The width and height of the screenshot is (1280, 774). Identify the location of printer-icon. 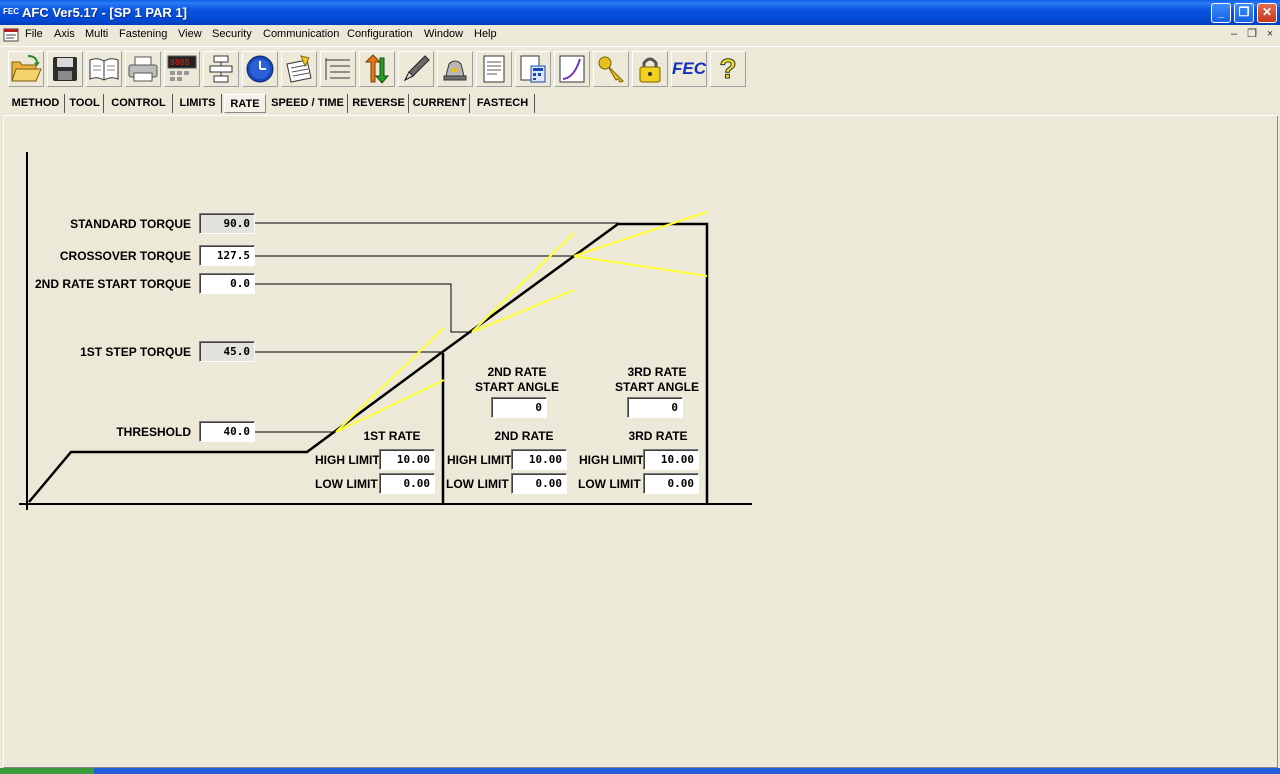
(143, 69).